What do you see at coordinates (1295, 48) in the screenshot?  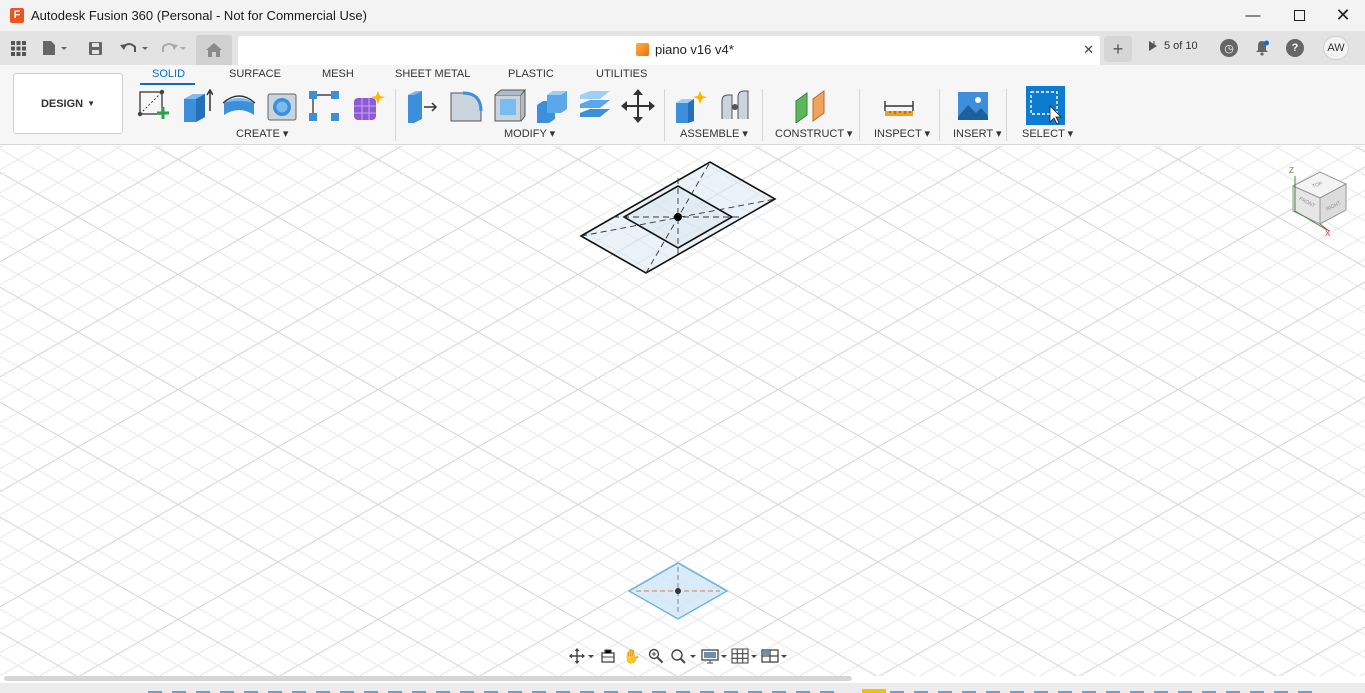 I see `help-icon: ?` at bounding box center [1295, 48].